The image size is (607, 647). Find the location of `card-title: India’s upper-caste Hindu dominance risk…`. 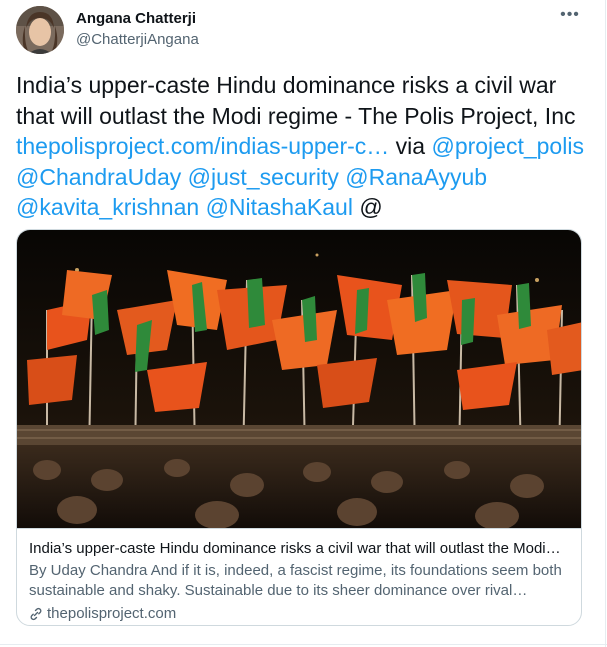

card-title: India’s upper-caste Hindu dominance risk… is located at coordinates (295, 548).